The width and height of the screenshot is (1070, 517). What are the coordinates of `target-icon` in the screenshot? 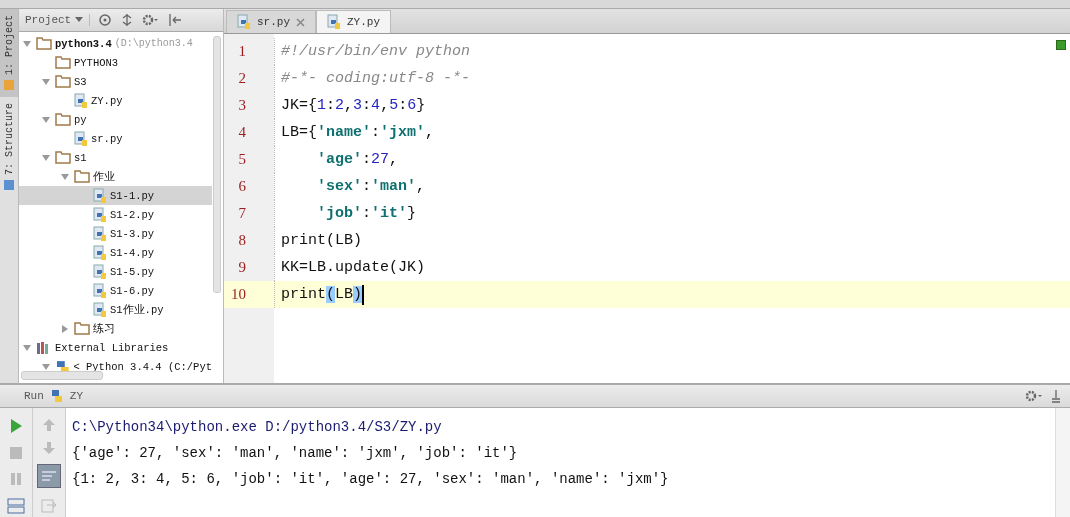 It's located at (105, 20).